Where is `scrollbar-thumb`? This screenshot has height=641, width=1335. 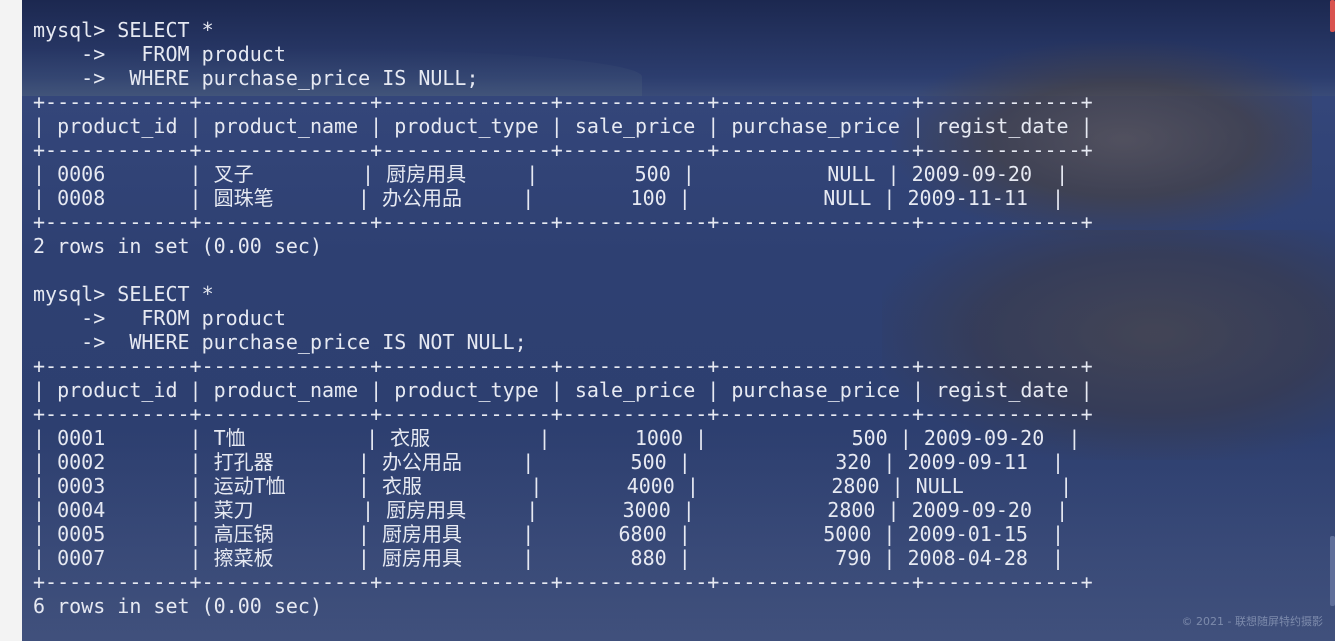
scrollbar-thumb is located at coordinates (1332, 571).